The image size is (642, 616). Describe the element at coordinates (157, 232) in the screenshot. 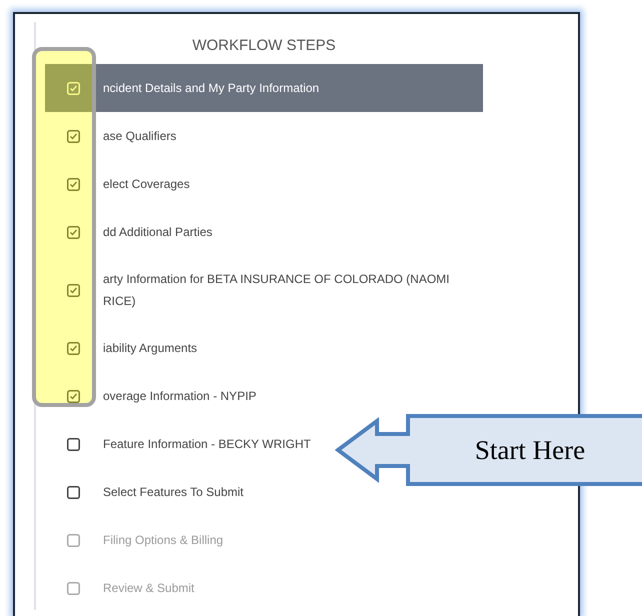

I see `step-label: dd Additional Parties` at that location.